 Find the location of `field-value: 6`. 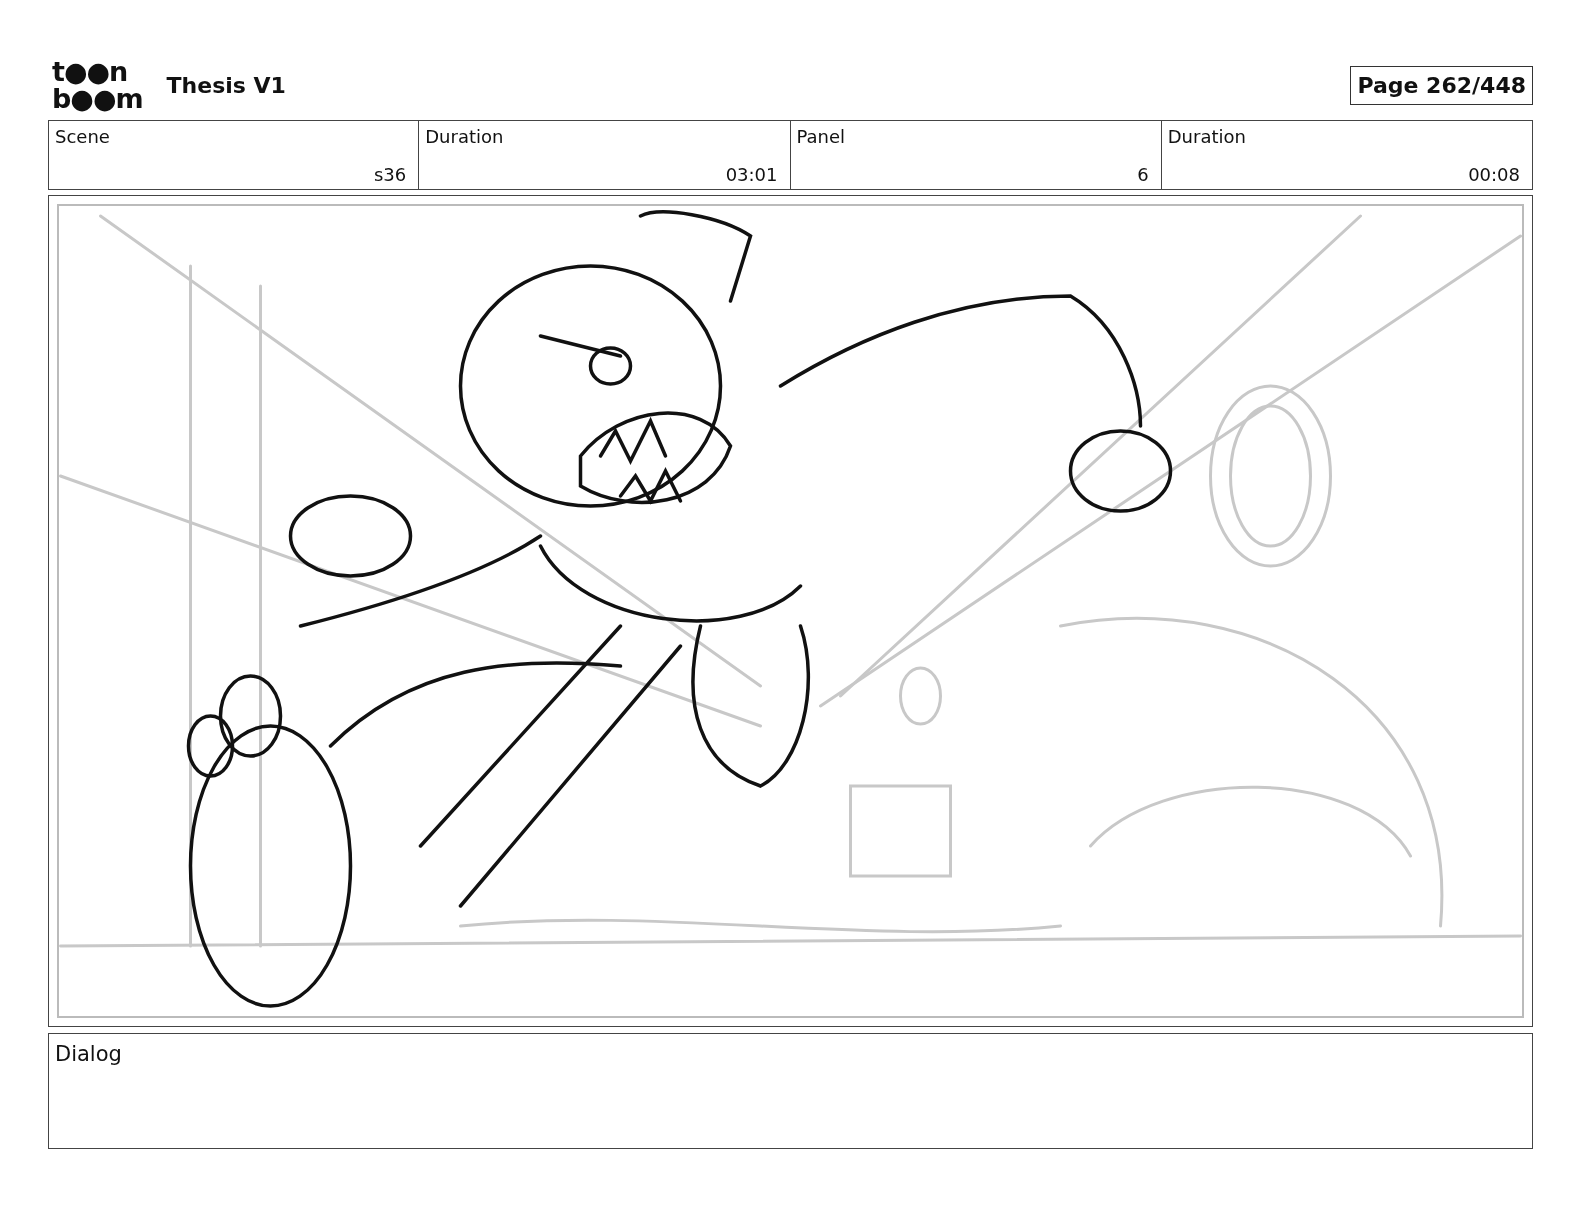

field-value: 6 is located at coordinates (1143, 174).